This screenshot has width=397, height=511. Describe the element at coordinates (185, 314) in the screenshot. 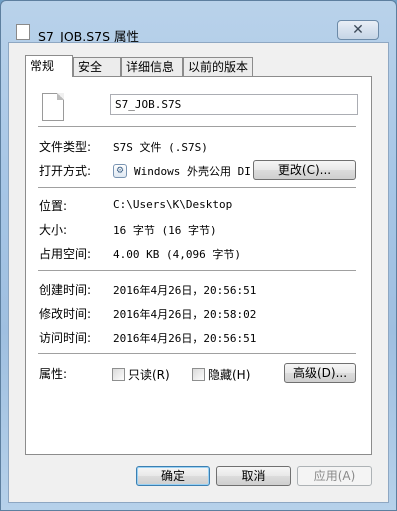

I see `modified-value: 2016年4月26日，20:58:02` at that location.